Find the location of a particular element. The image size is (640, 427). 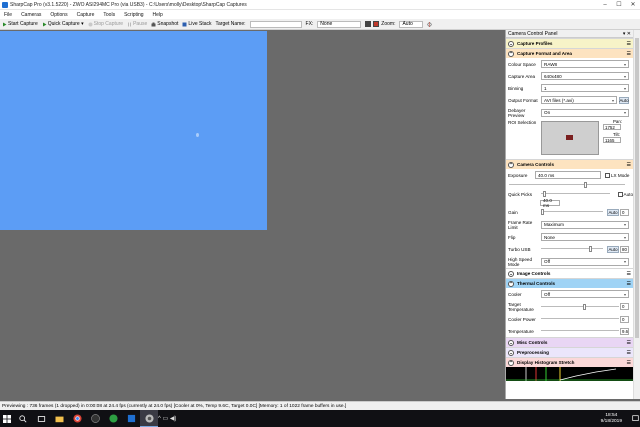

roi-selector is located at coordinates (570, 138).